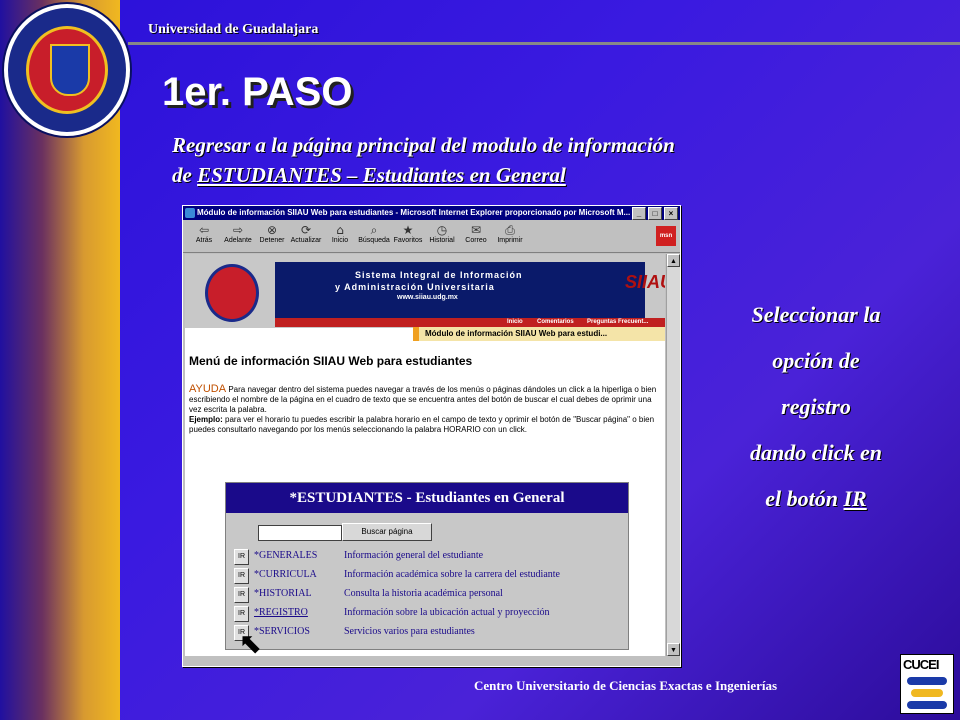 This screenshot has height=720, width=960. Describe the element at coordinates (432, 661) in the screenshot. I see `horizontal-scrollbar` at that location.